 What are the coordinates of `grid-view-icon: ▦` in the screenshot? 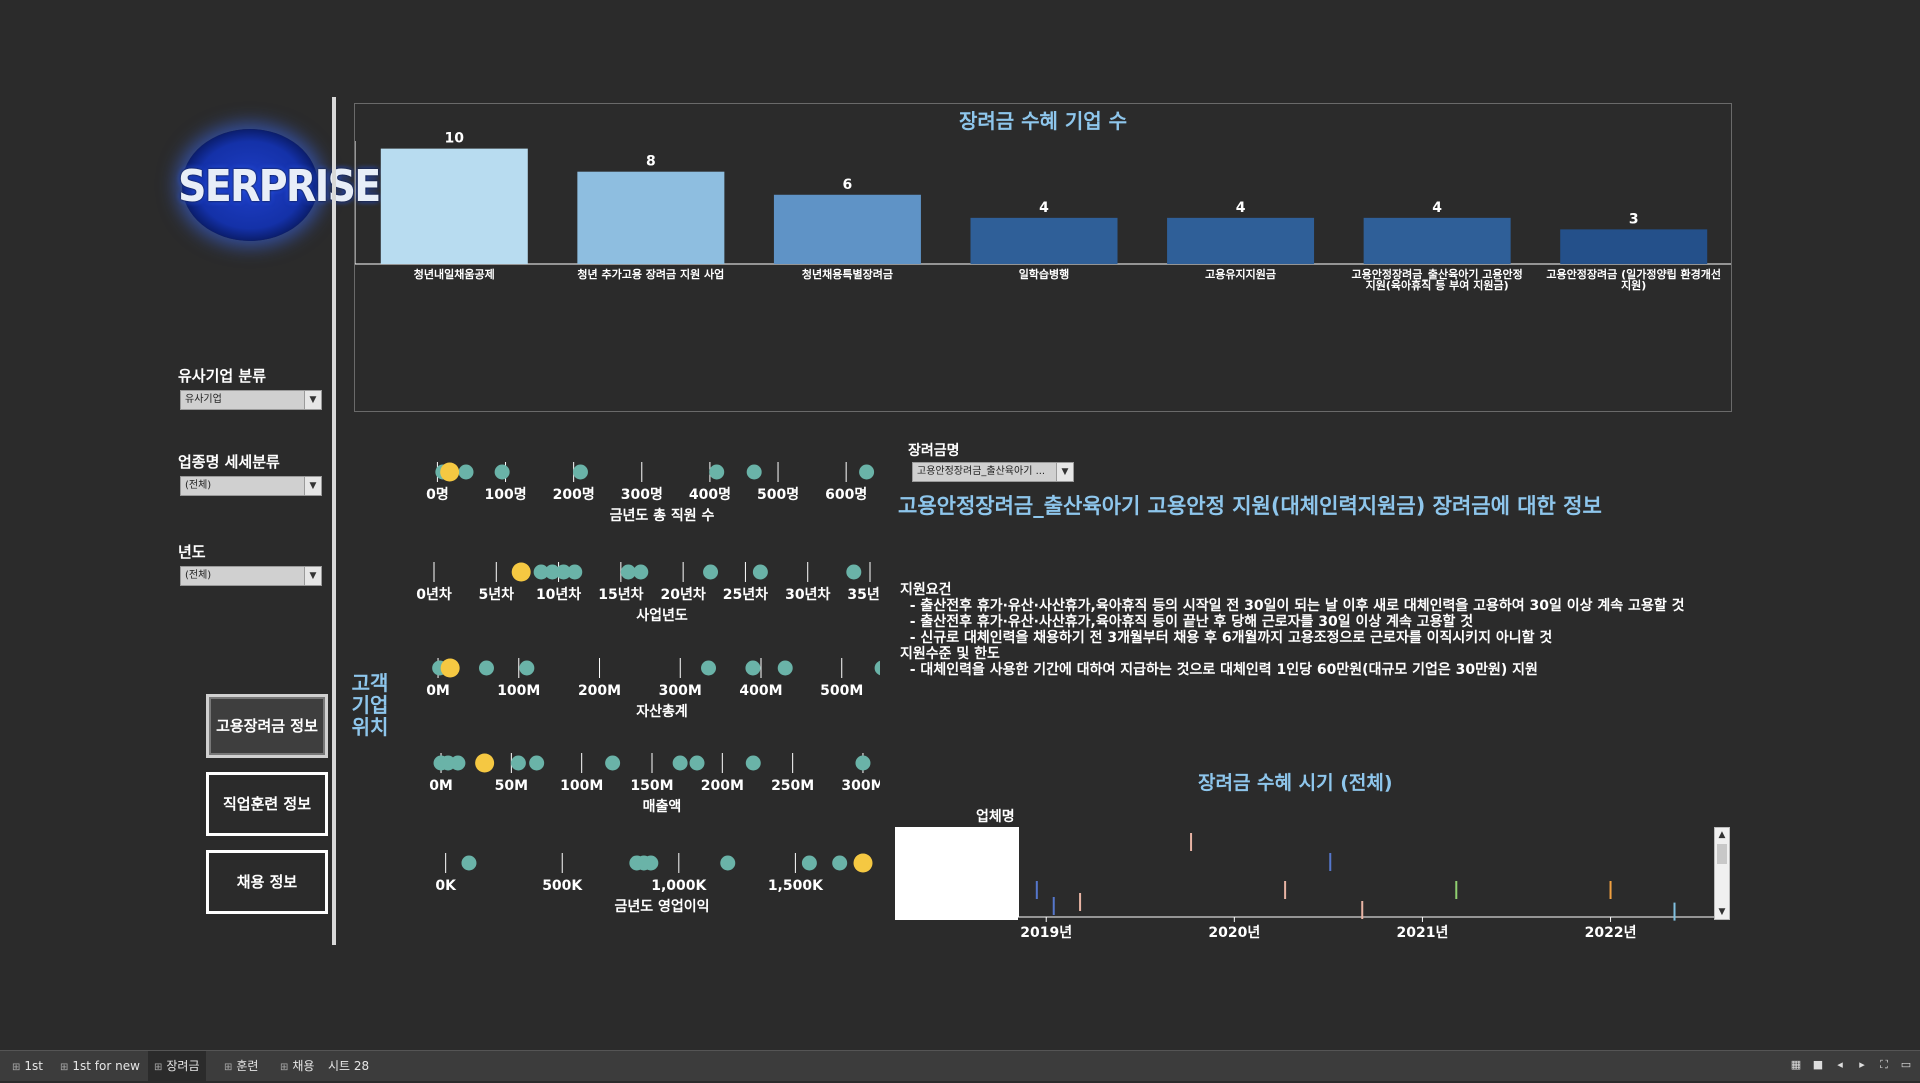 It's located at (1796, 1065).